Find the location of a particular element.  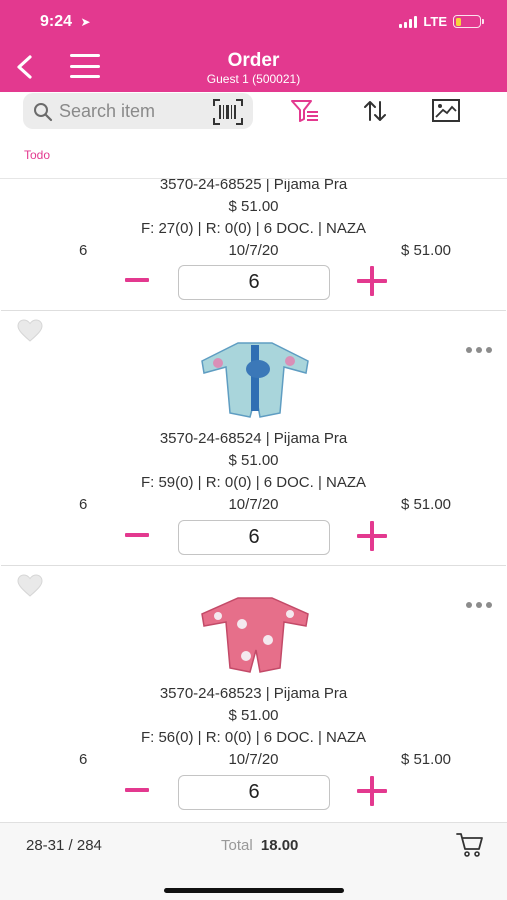

item-stock: F: 59(0) | R: 0(0) | 6 DOC. | NAZA is located at coordinates (253, 482).